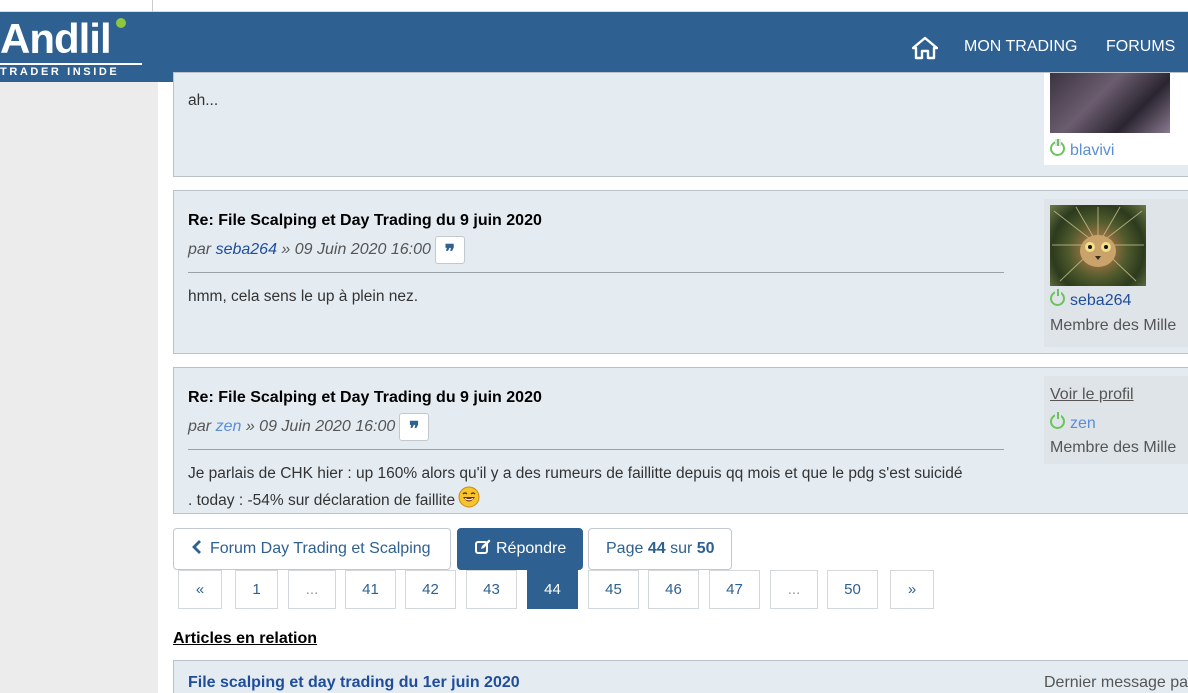 The image size is (1188, 693). Describe the element at coordinates (1116, 420) in the screenshot. I see `author-profile: Voir le profil zen Membre des Mille` at that location.